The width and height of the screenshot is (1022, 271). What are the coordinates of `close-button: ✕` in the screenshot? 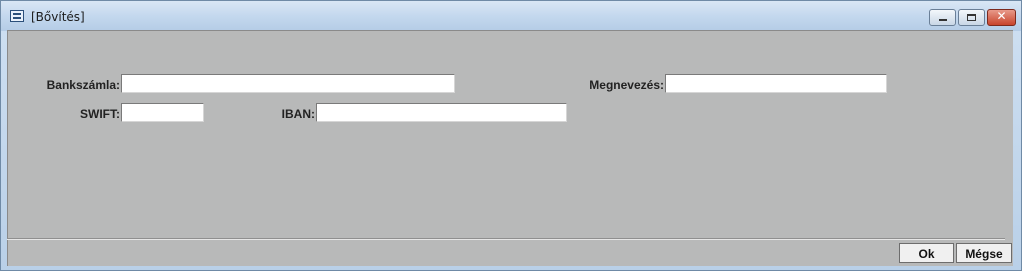 It's located at (1001, 17).